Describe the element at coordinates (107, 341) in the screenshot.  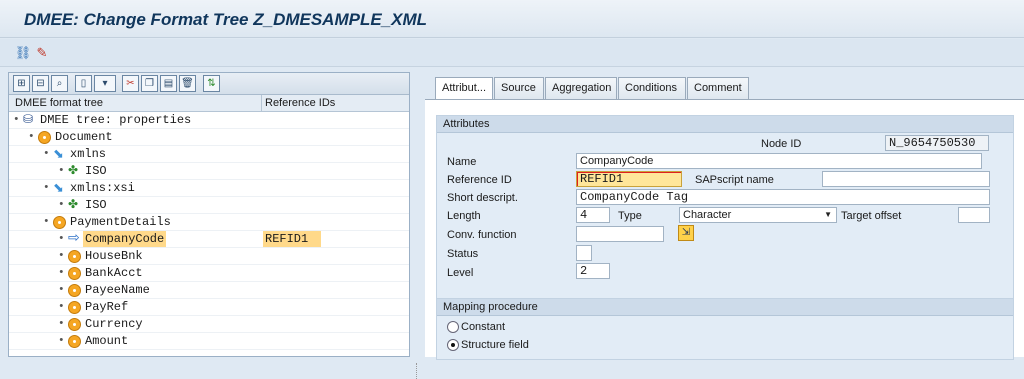
I see `tree-node-label: Amount` at that location.